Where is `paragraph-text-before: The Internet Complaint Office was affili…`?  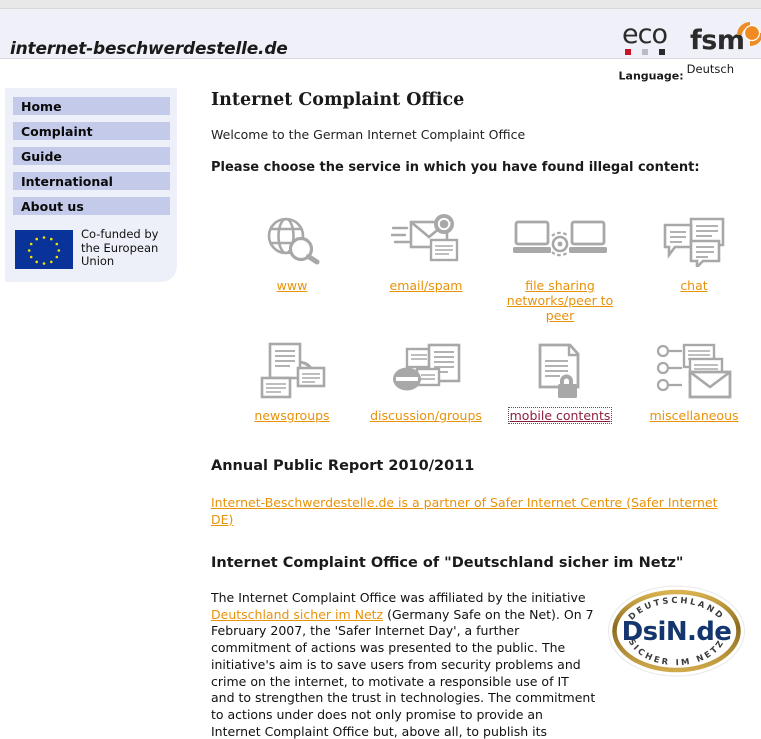 paragraph-text-before: The Internet Complaint Office was affili… is located at coordinates (398, 597).